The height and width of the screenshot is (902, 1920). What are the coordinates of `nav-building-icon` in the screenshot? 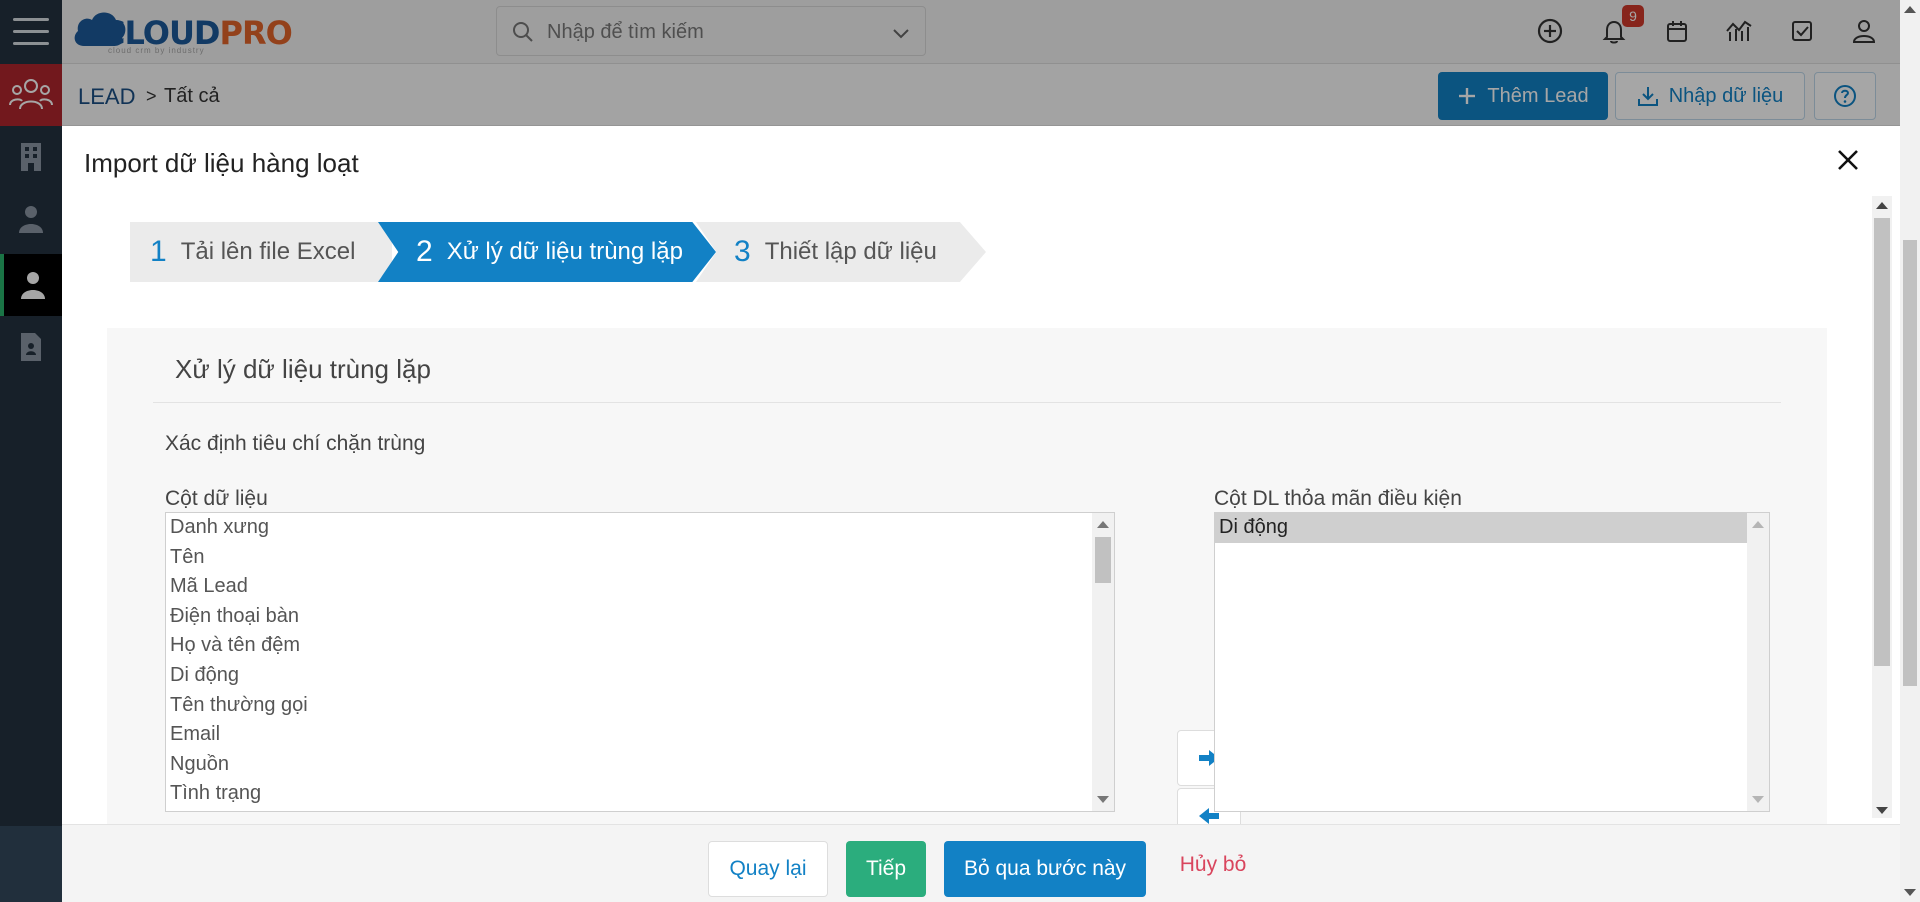 It's located at (31, 157).